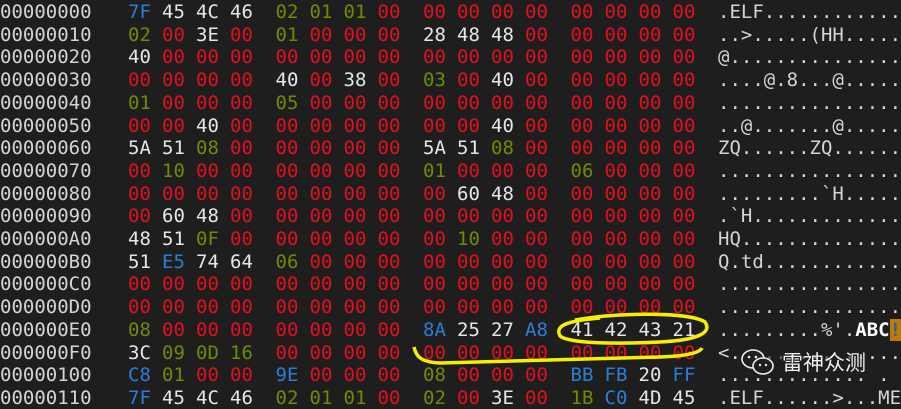 This screenshot has height=409, width=901. What do you see at coordinates (651, 375) in the screenshot?
I see `hex-byte: 20` at bounding box center [651, 375].